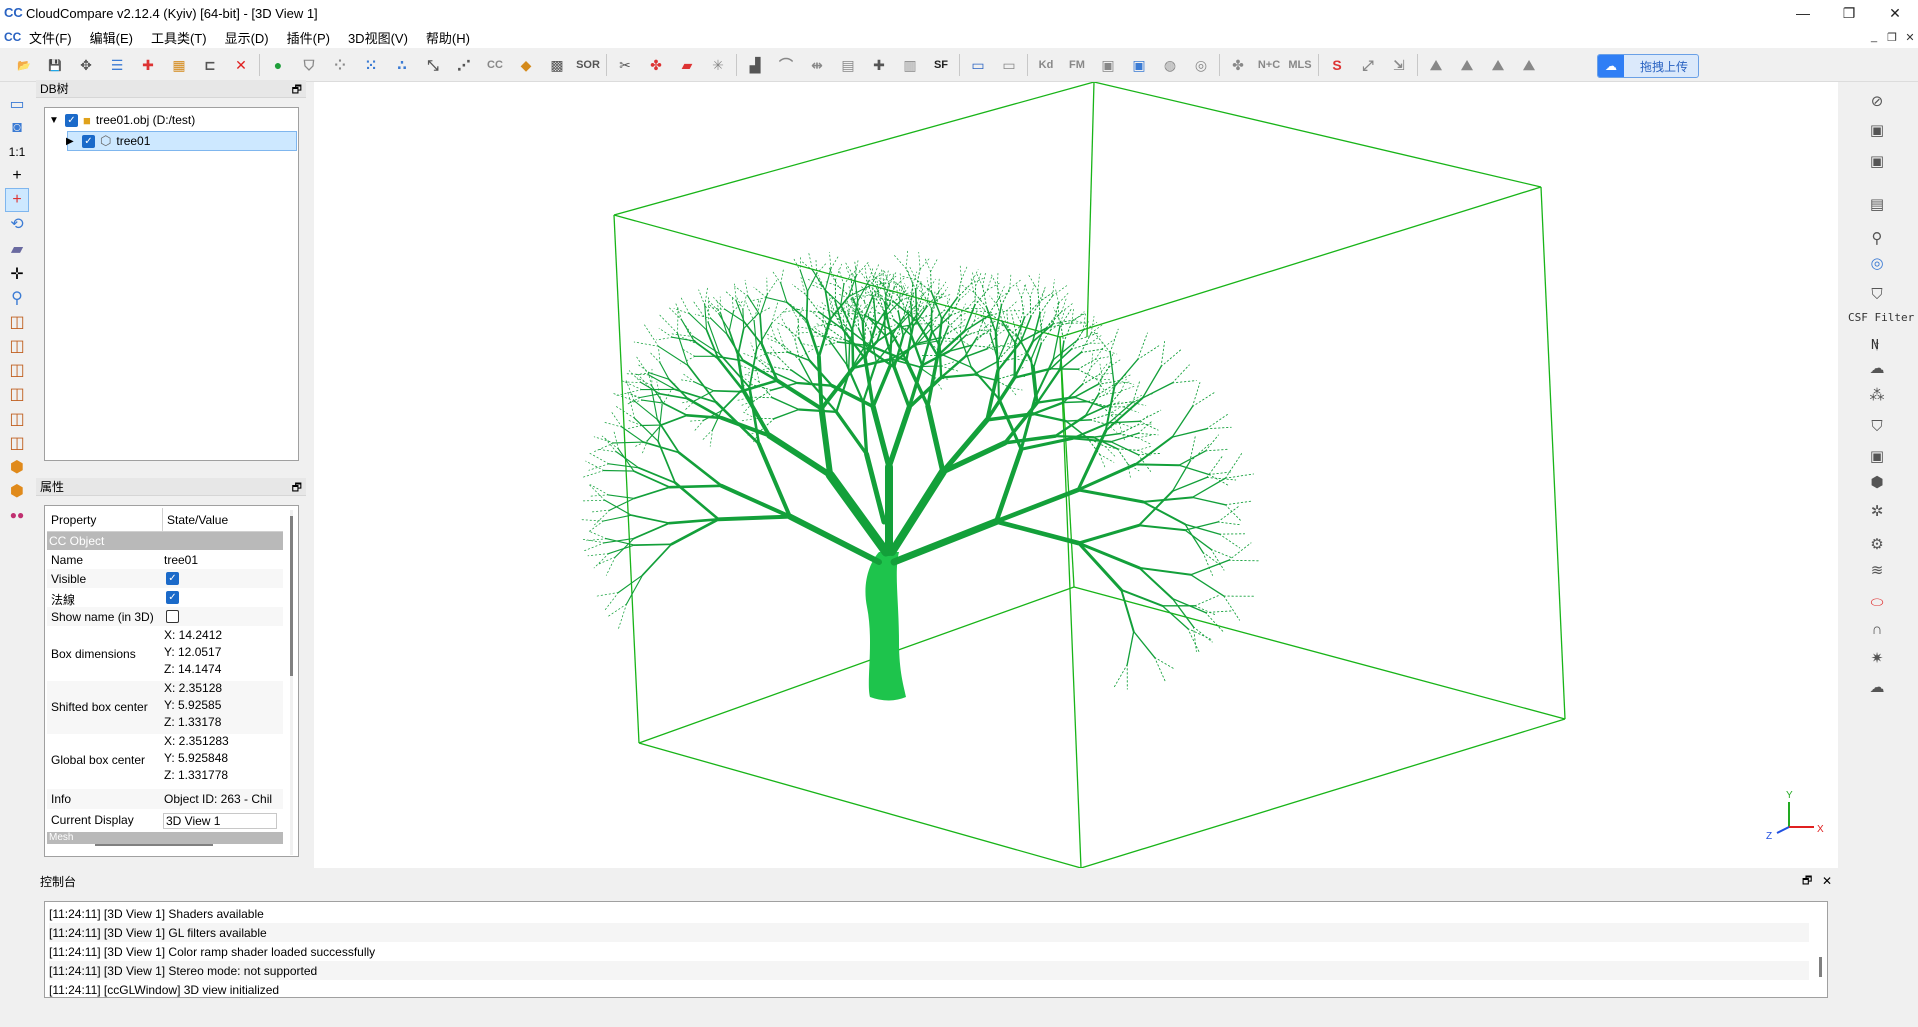 This screenshot has height=1027, width=1918. What do you see at coordinates (1238, 65) in the screenshot?
I see `puzzle-icon: ✤` at bounding box center [1238, 65].